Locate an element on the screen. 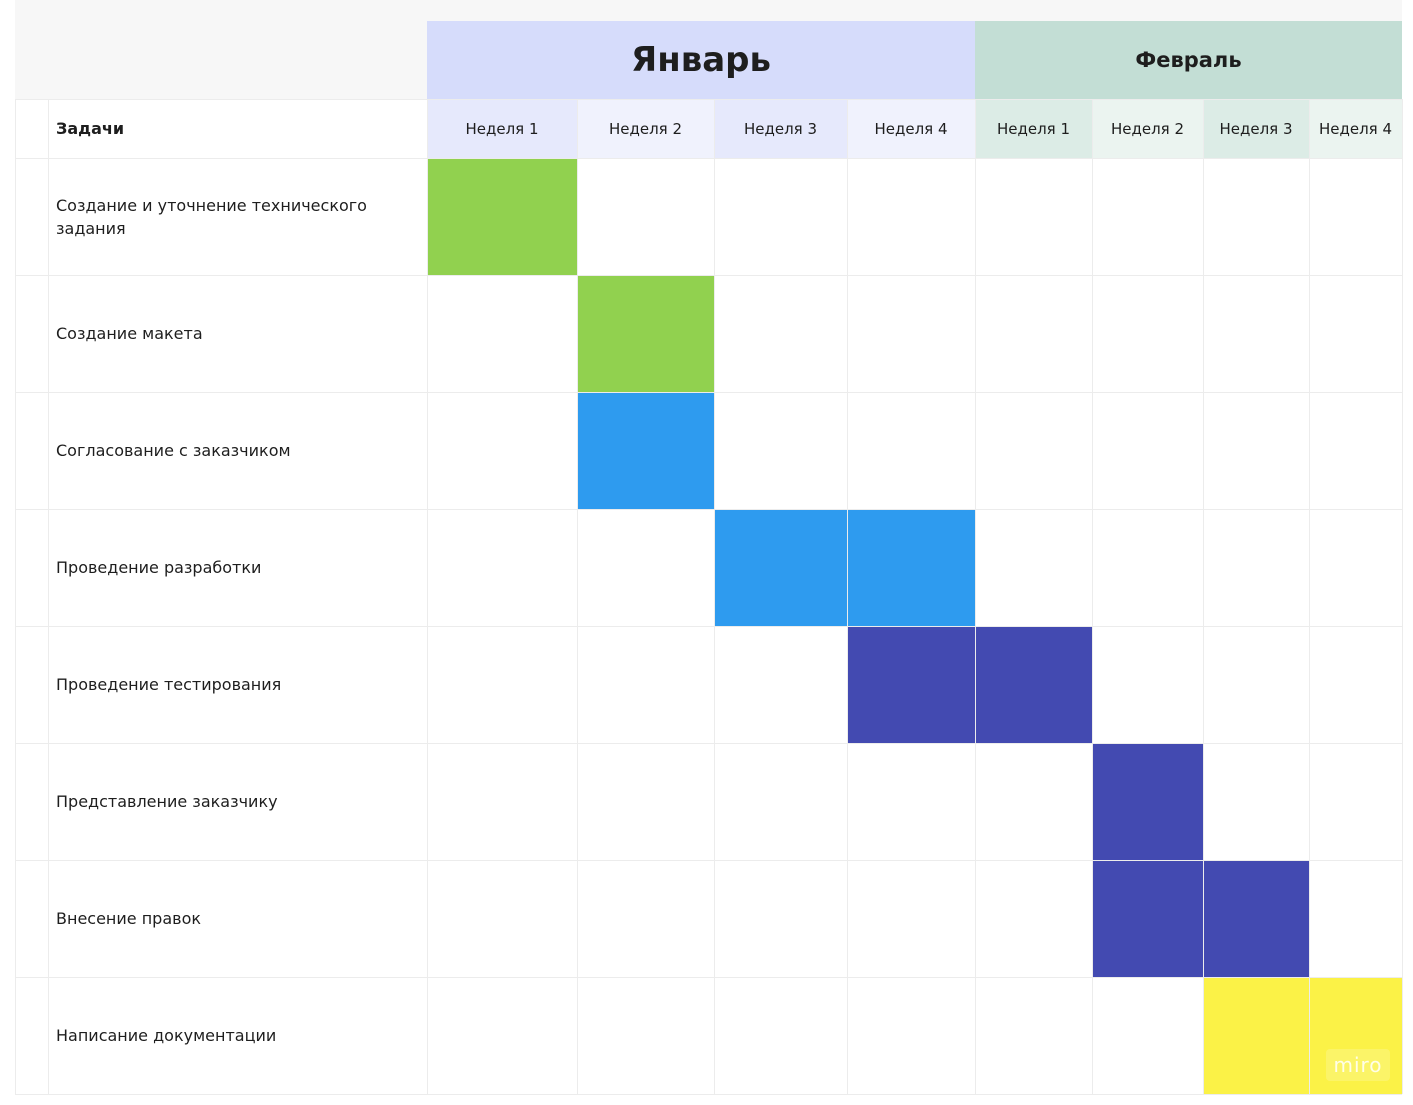 The height and width of the screenshot is (1105, 1413). task-name: Внесение правок is located at coordinates (129, 918).